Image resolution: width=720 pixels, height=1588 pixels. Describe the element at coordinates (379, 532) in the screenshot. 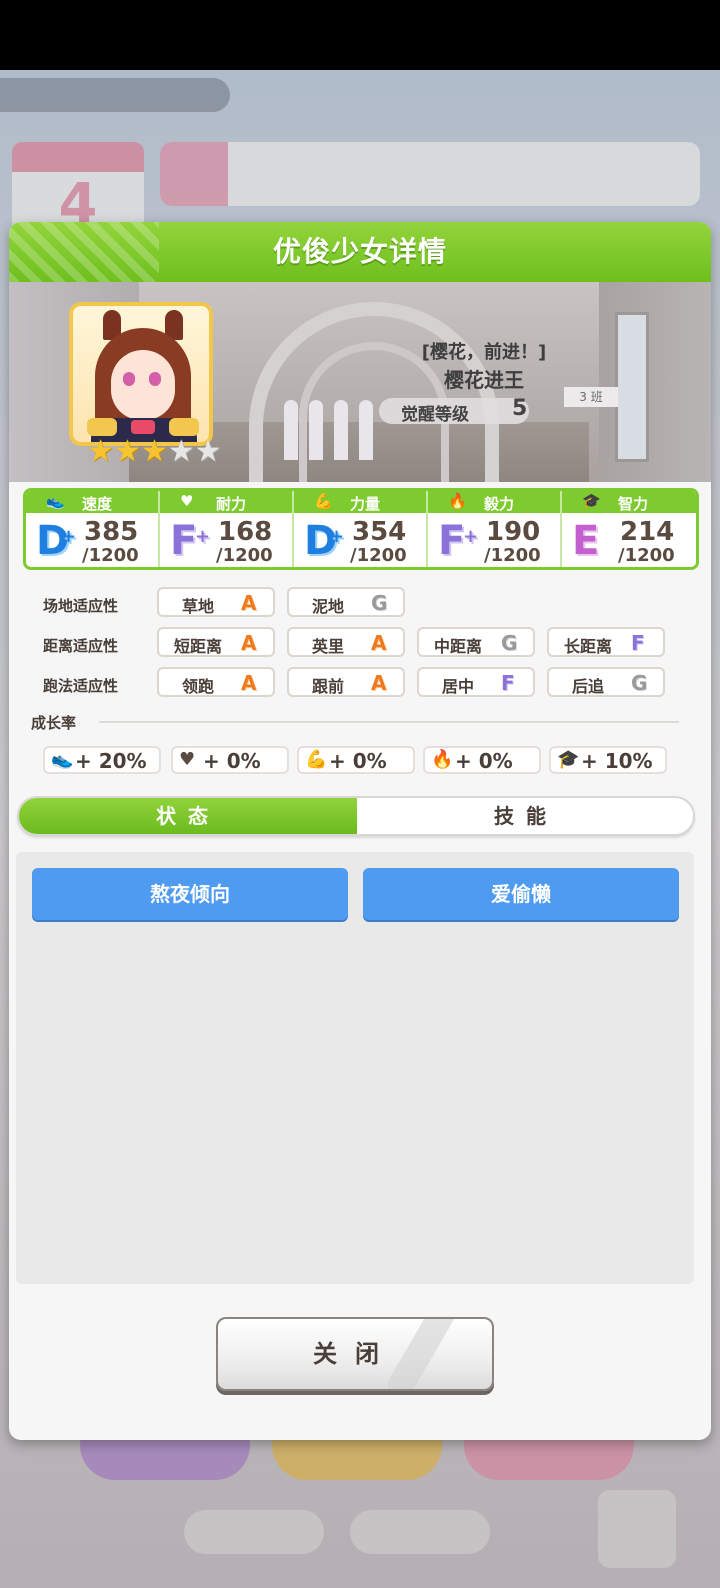

I see `stat-value: 354` at that location.